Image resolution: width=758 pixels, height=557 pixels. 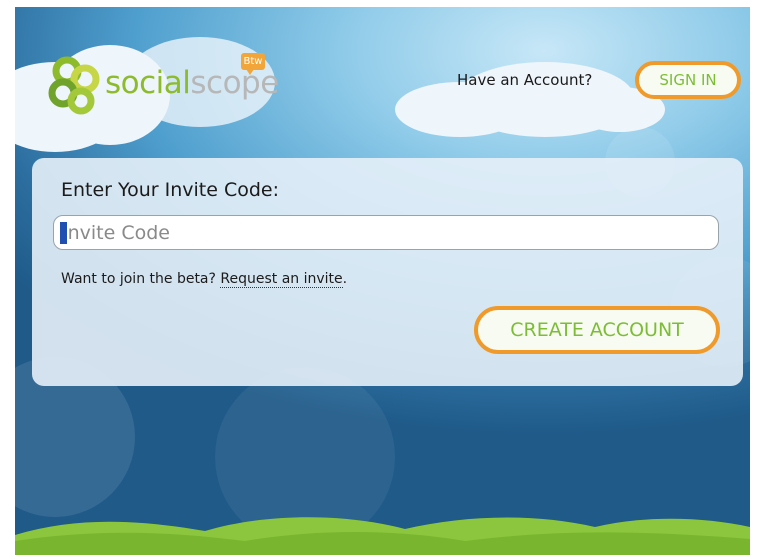 I want to click on invite-code-input, so click(x=386, y=232).